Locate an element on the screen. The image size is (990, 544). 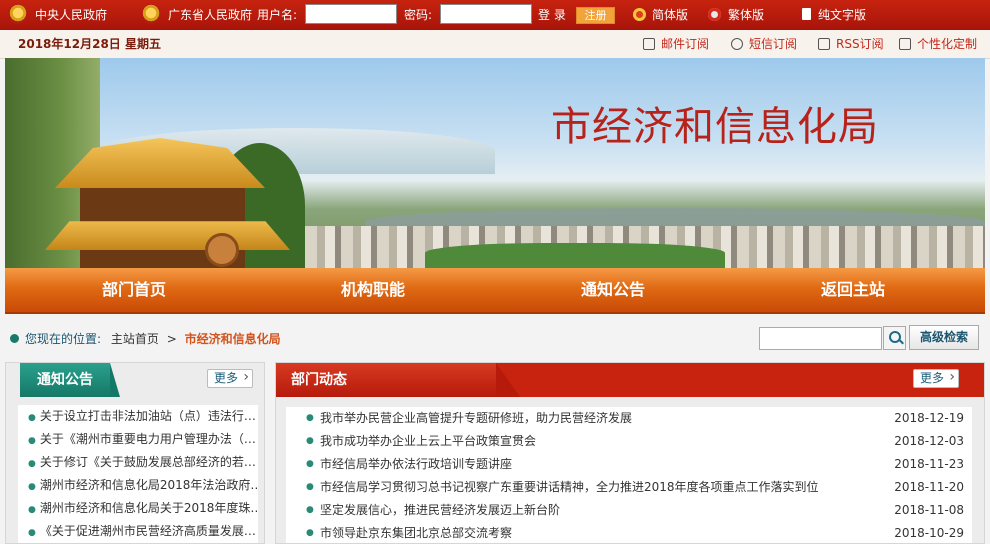
main-nav: 部门首页 机构职能 通知公告 返回主站 is located at coordinates (495, 291).